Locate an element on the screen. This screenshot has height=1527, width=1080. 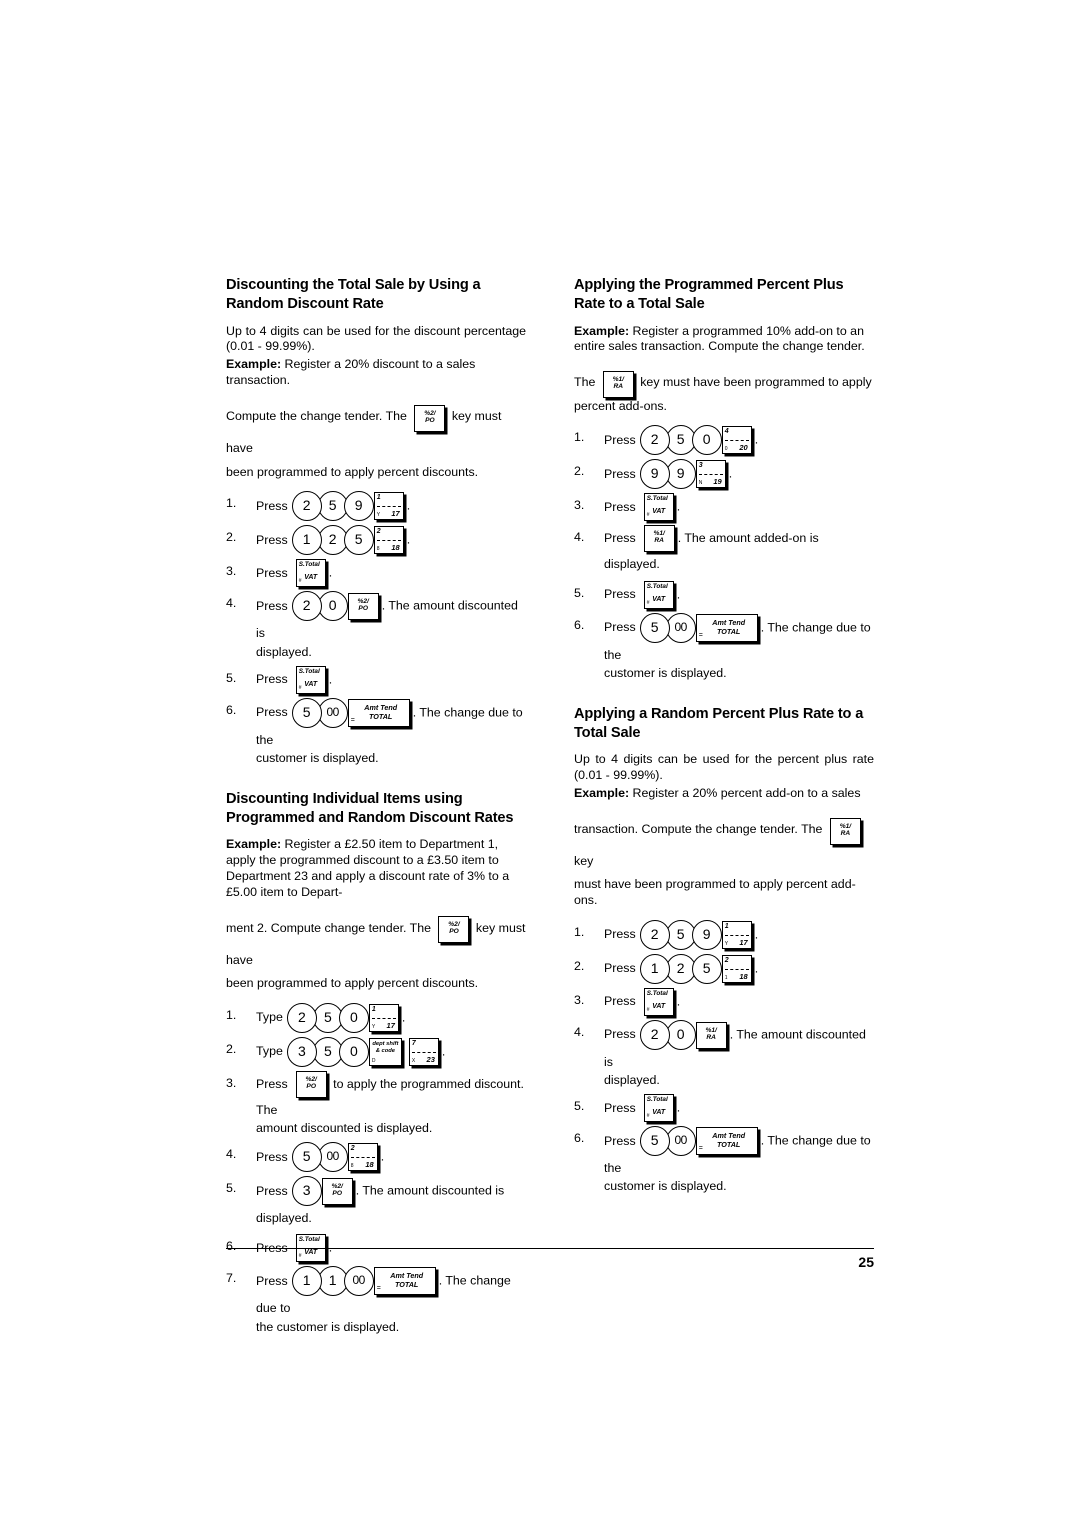
dept-shift-key-line2: & code is located at coordinates (385, 1050).